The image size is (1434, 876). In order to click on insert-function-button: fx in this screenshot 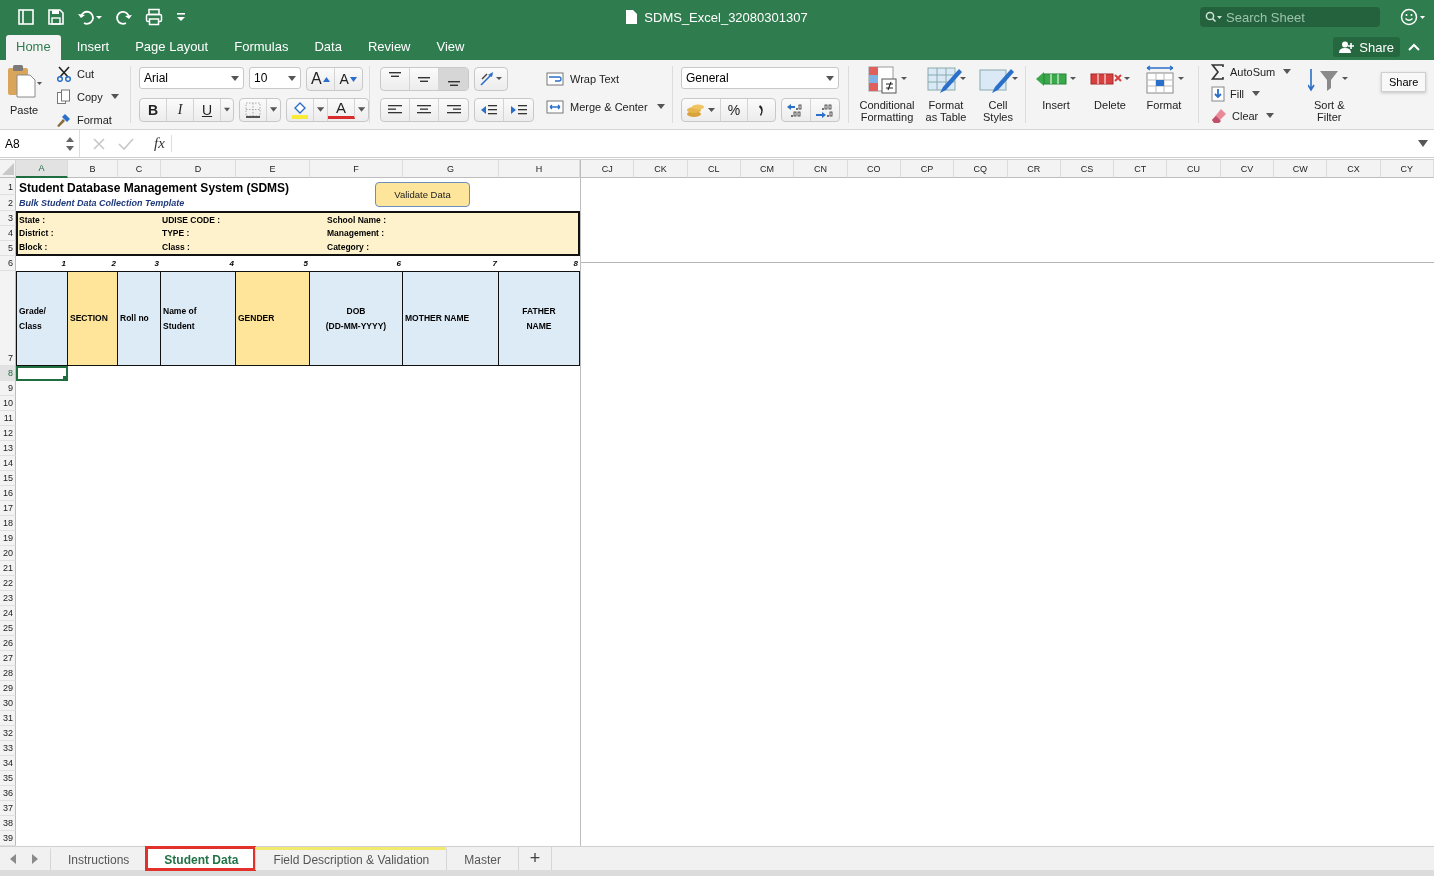, I will do `click(160, 143)`.